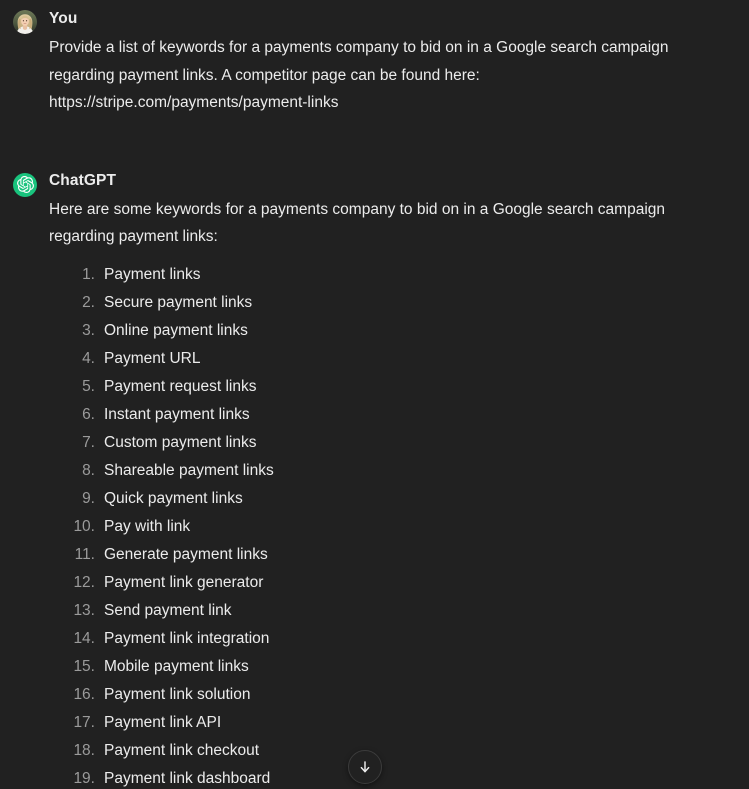  I want to click on list-item-number: 8., so click(88, 470).